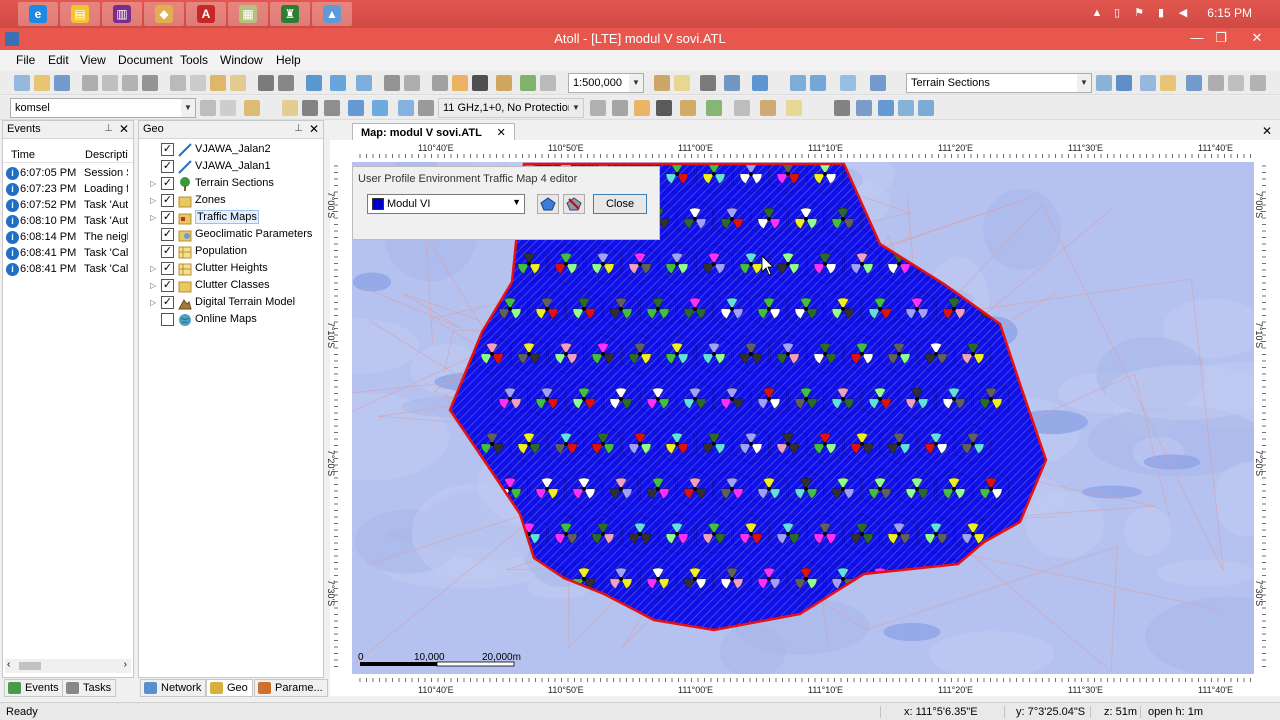 The image size is (1280, 720). I want to click on flag-icon: ⚑, so click(1139, 13).